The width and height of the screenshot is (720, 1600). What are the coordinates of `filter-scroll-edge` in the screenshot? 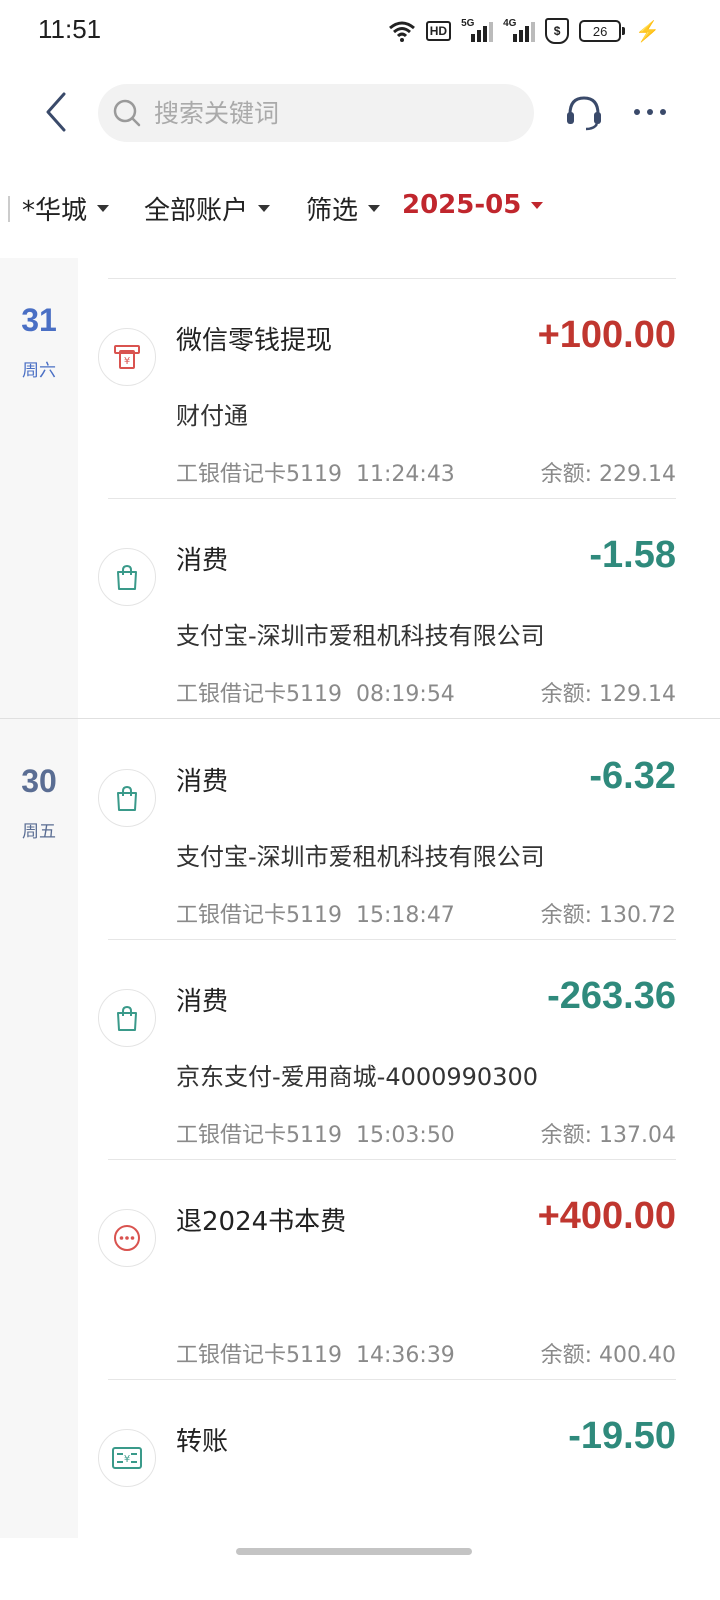 It's located at (9, 209).